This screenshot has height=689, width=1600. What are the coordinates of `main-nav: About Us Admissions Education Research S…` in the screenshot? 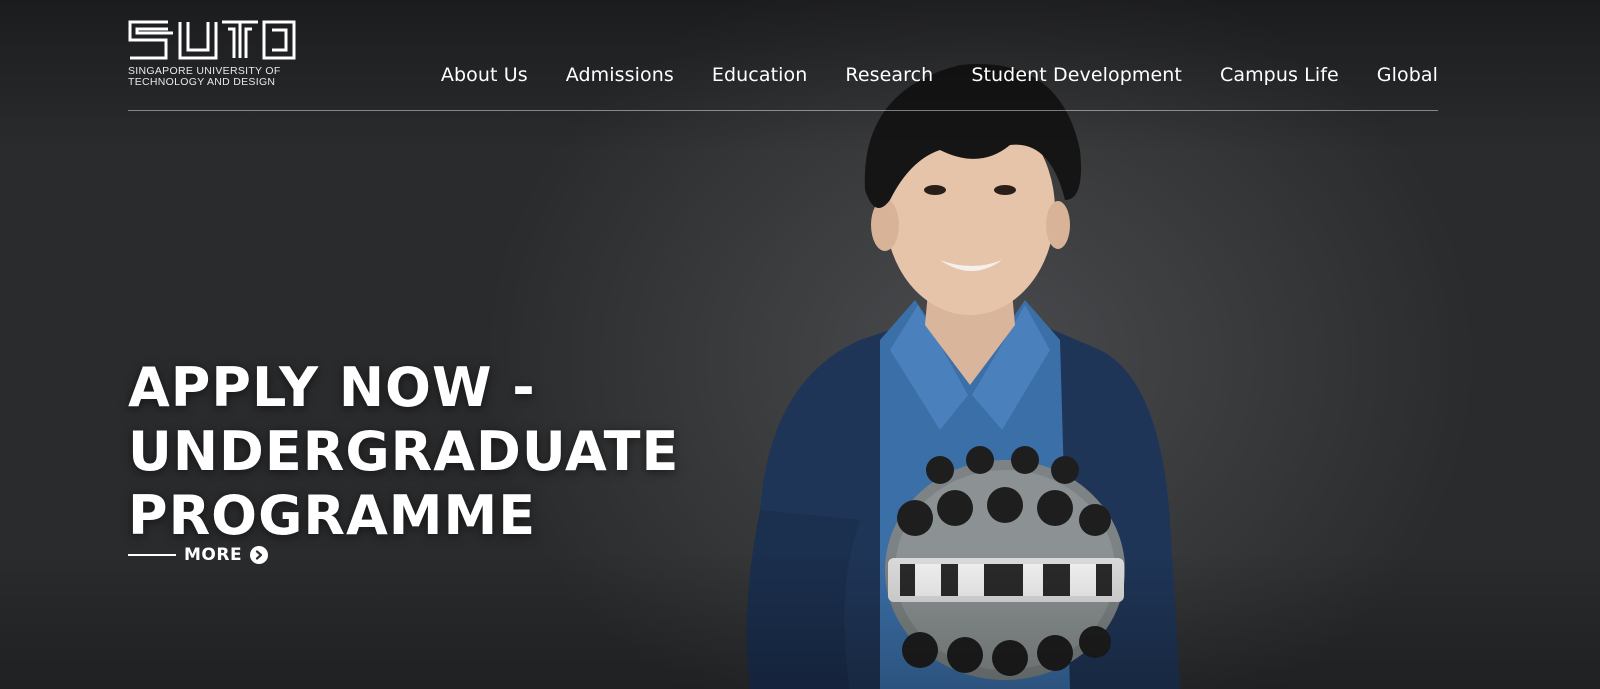 It's located at (939, 75).